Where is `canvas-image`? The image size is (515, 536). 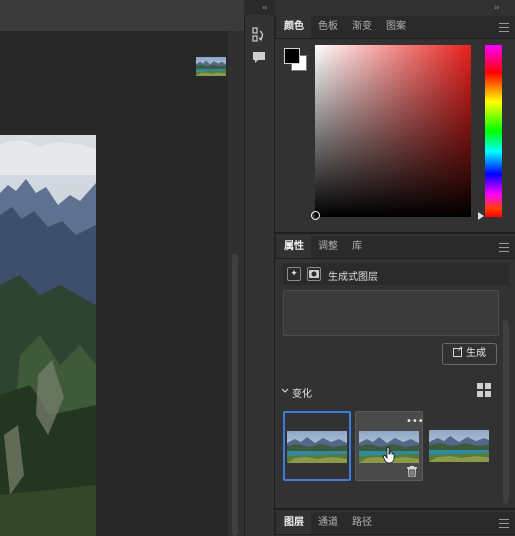 canvas-image is located at coordinates (48, 335).